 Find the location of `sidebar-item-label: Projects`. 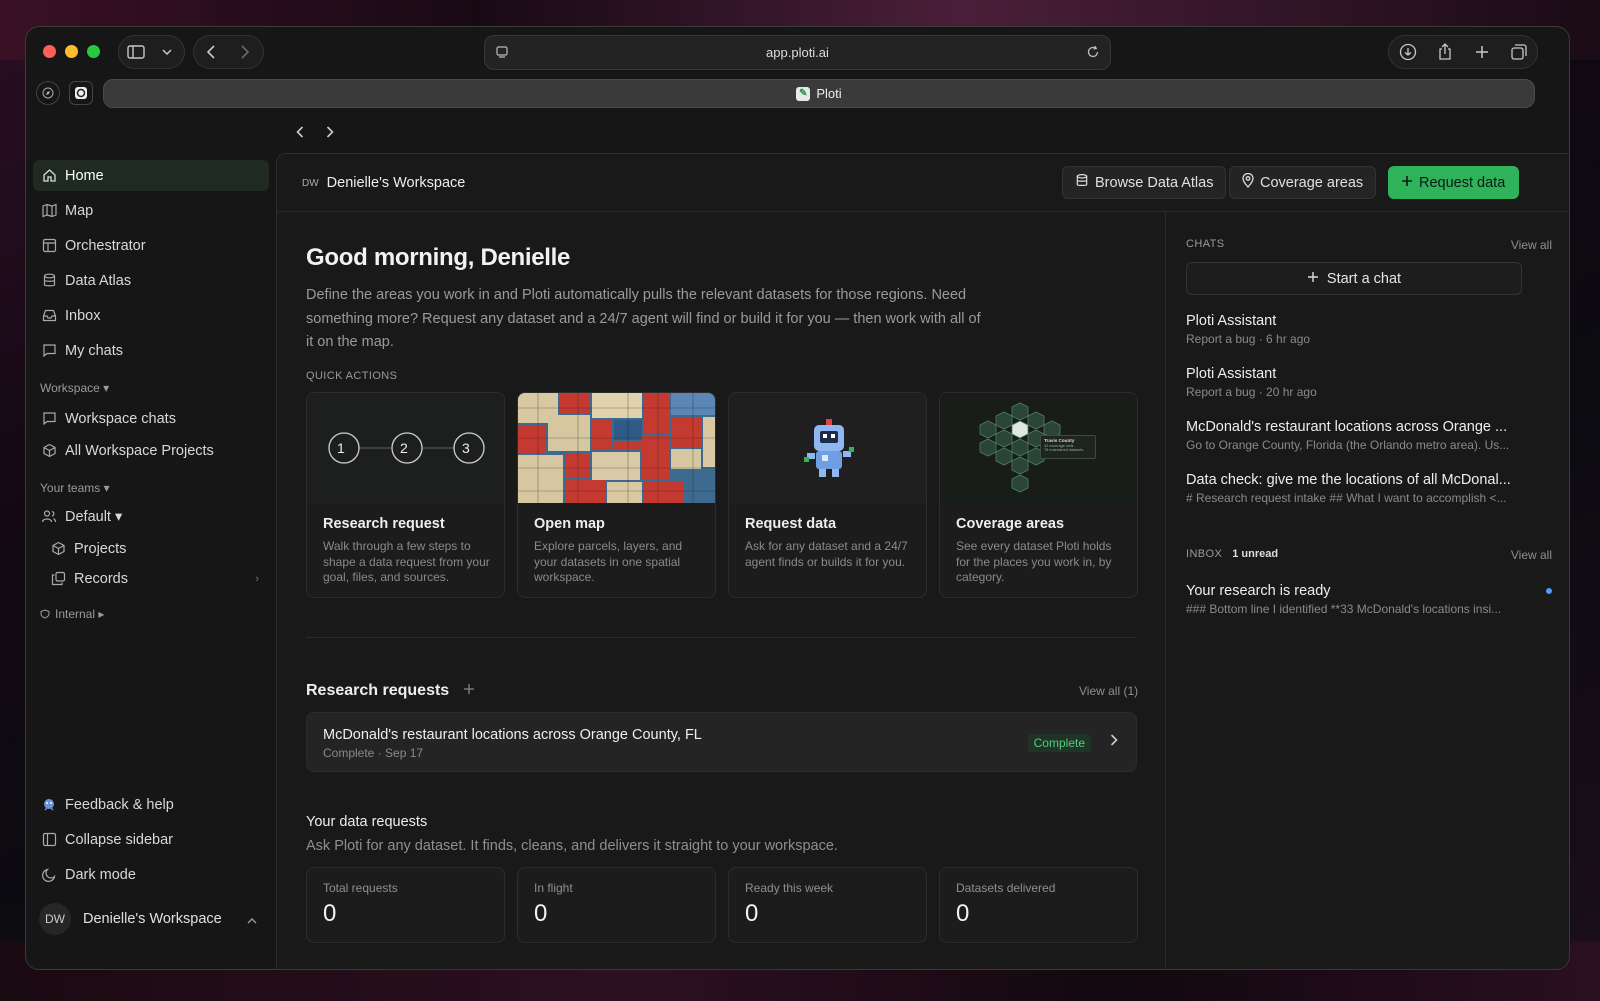

sidebar-item-label: Projects is located at coordinates (100, 548).